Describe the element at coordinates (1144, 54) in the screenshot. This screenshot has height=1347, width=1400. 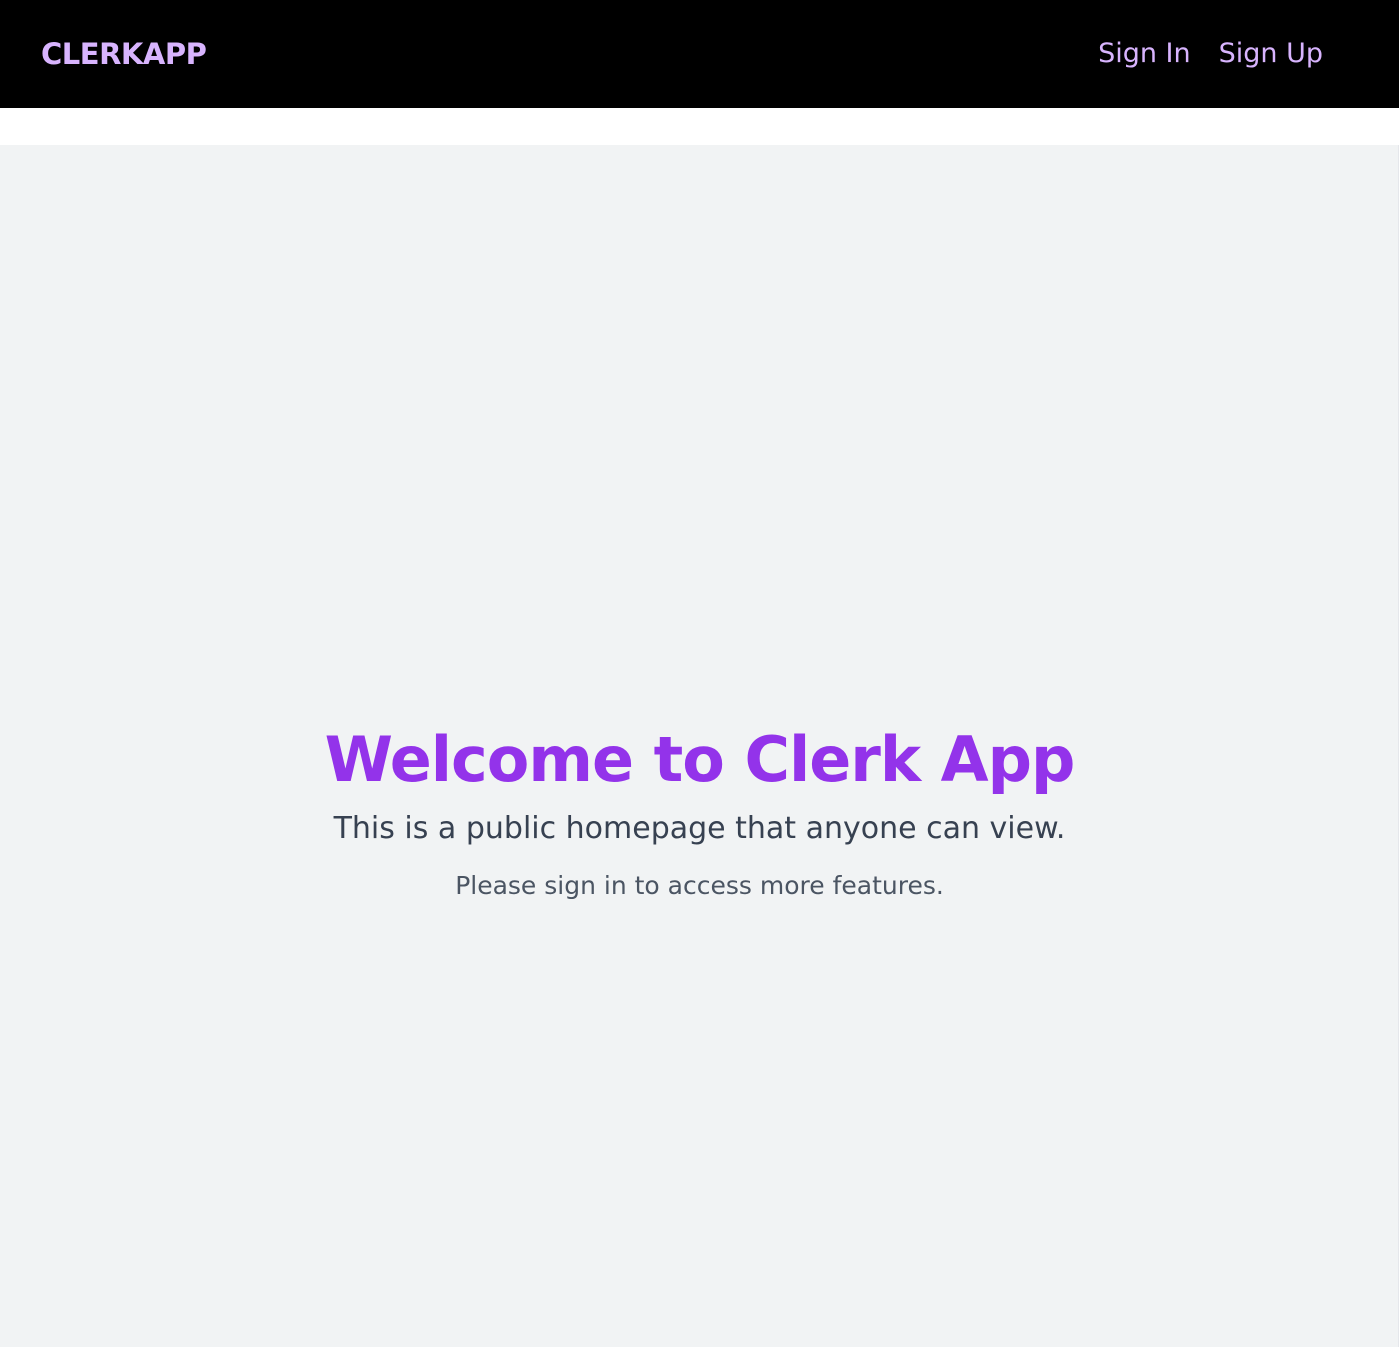
I see `sign-in-link: Sign In` at that location.